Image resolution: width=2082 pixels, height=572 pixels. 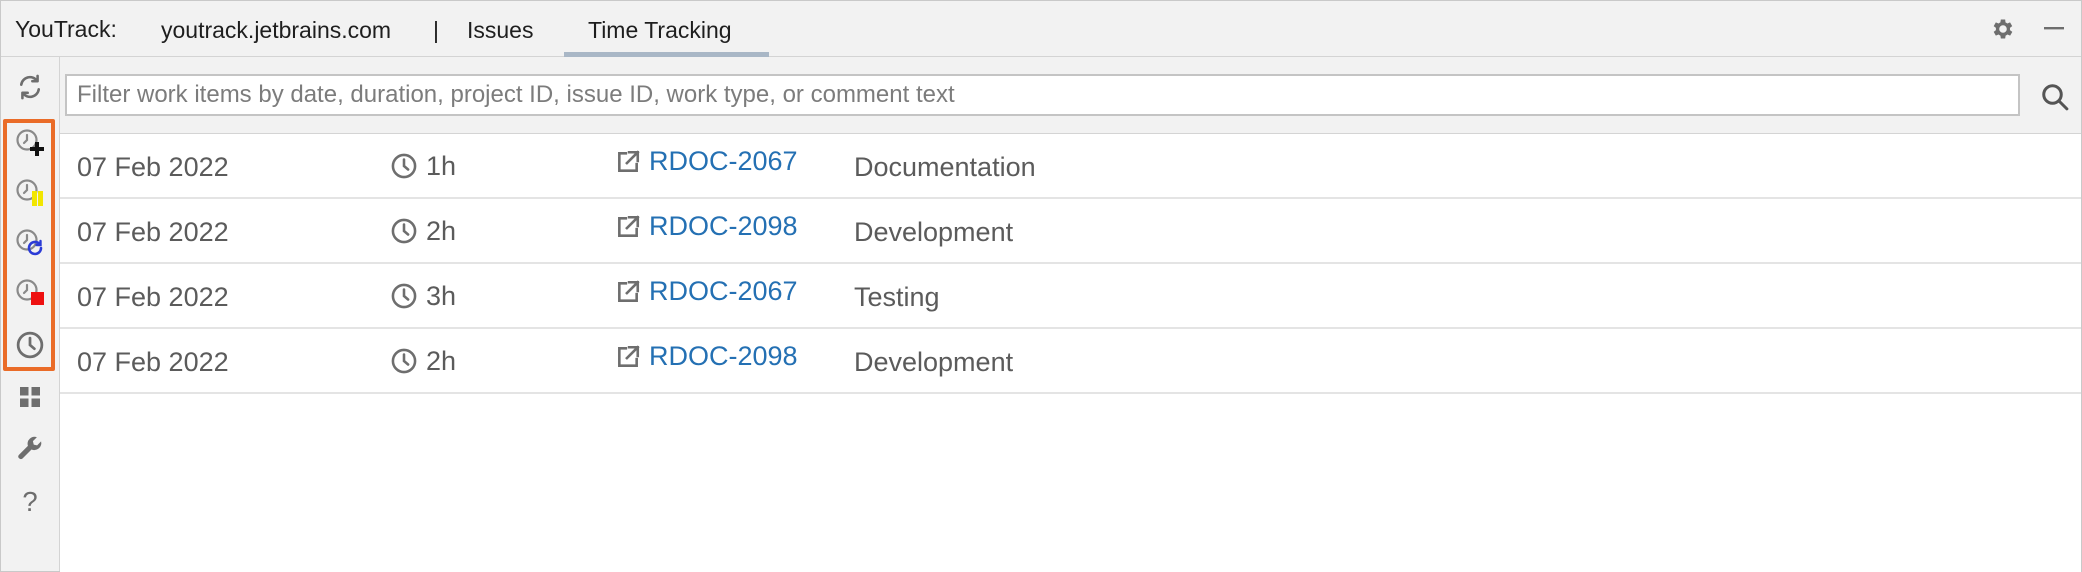 I want to click on refresh-icon, so click(x=30, y=87).